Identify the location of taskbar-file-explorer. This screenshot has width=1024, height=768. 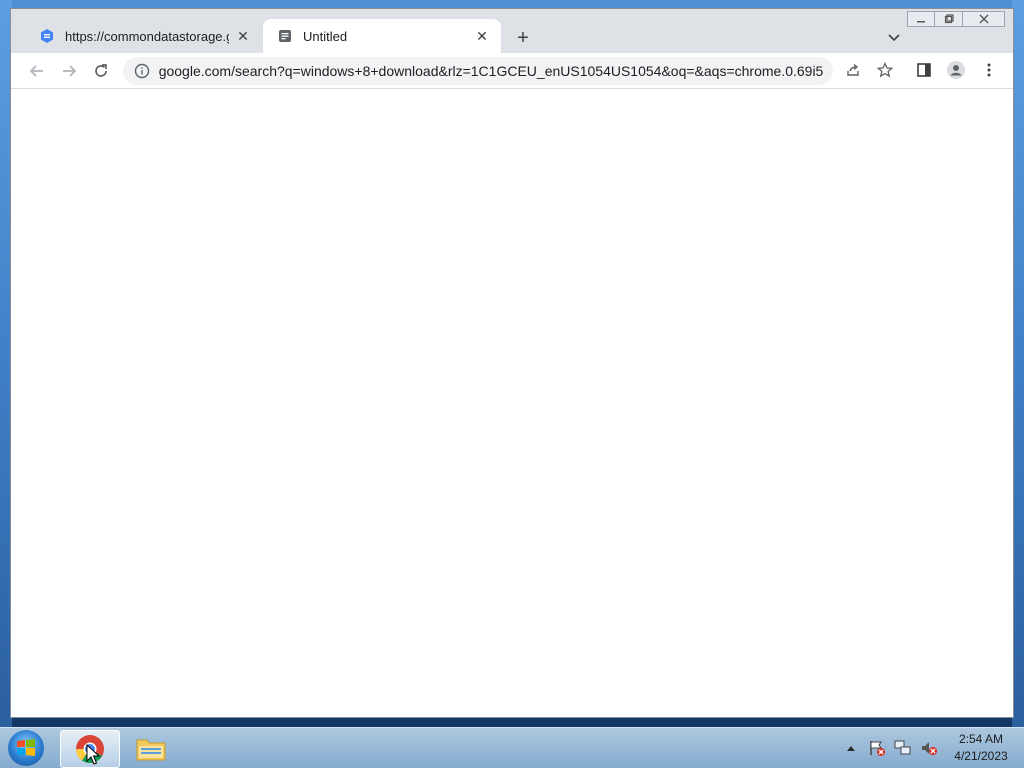
(151, 748).